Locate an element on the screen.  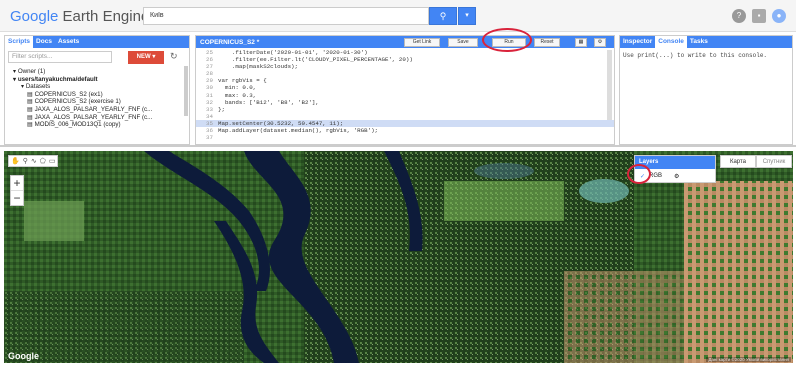
line-number: 31 is located at coordinates (209, 95).